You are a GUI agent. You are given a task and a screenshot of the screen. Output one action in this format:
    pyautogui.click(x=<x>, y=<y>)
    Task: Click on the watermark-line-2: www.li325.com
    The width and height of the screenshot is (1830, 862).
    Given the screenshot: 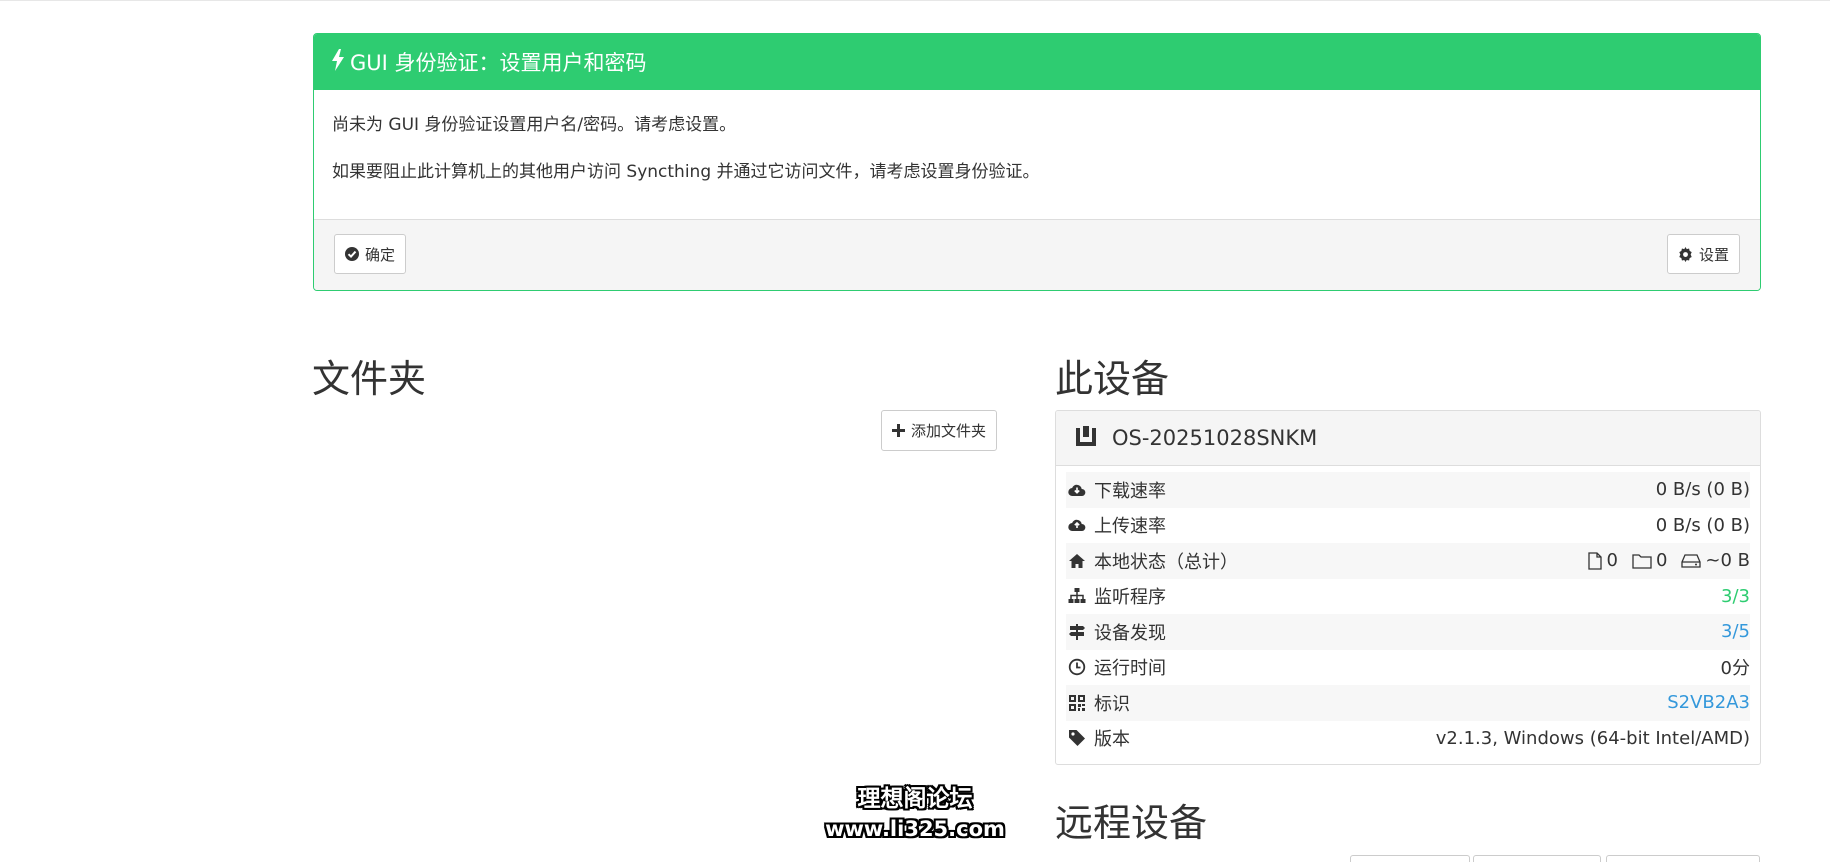 What is the action you would take?
    pyautogui.click(x=915, y=829)
    